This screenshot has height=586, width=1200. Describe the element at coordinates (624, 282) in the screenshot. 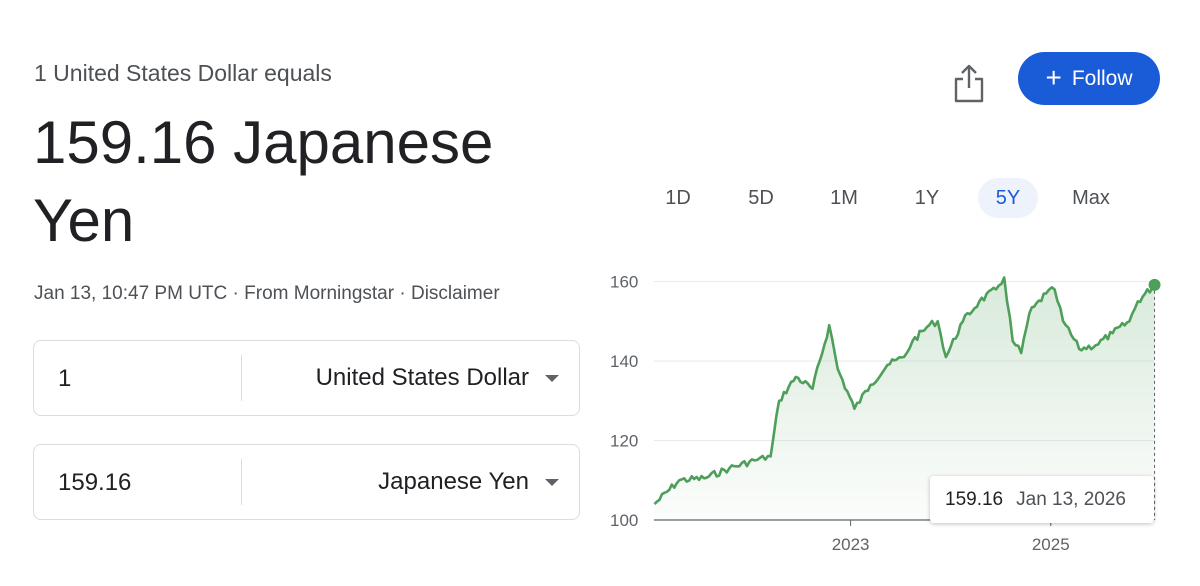

I see `y-tick-label: 160` at that location.